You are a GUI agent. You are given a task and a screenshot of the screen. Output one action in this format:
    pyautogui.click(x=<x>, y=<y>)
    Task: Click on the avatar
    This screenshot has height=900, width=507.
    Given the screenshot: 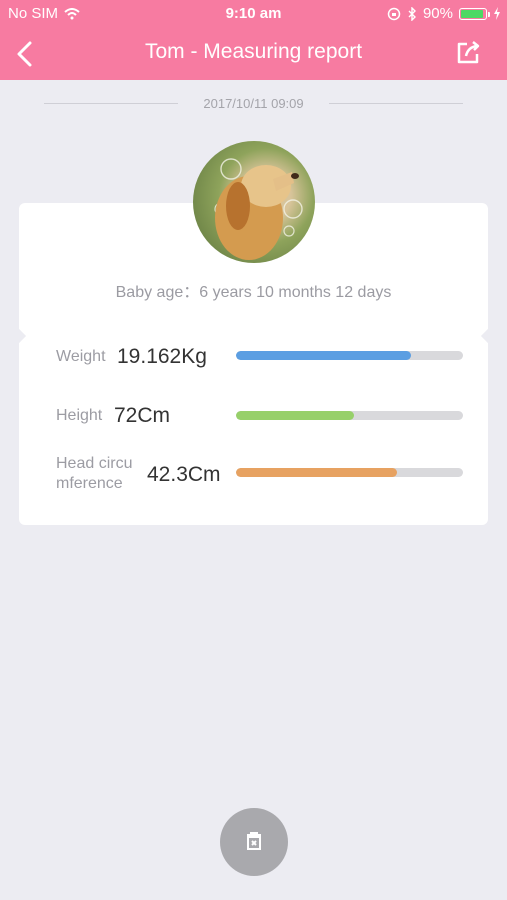 What is the action you would take?
    pyautogui.click(x=254, y=202)
    